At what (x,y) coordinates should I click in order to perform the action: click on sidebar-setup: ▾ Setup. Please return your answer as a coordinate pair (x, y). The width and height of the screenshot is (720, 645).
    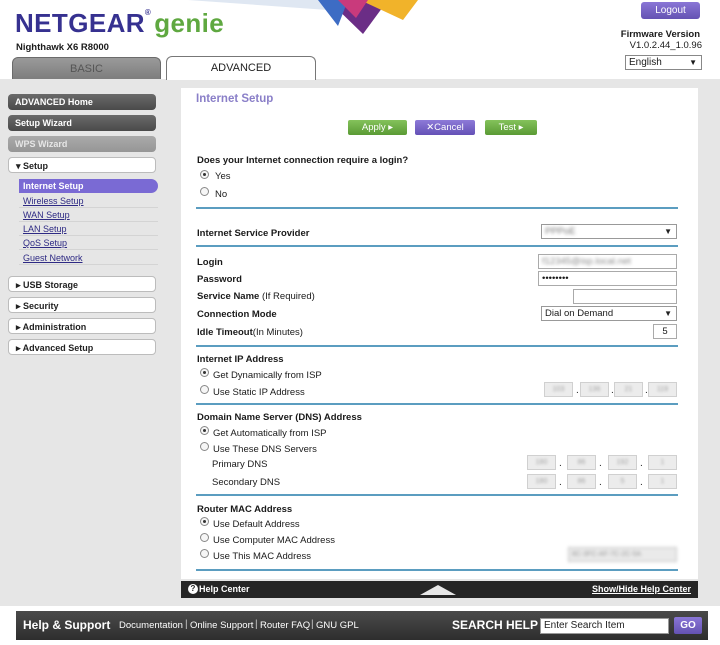
    Looking at the image, I should click on (82, 165).